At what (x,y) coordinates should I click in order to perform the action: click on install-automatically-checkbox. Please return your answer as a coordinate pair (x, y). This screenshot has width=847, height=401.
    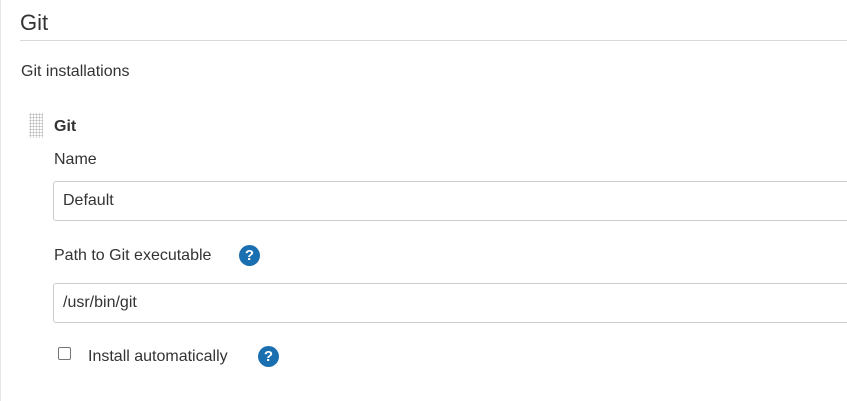
    Looking at the image, I should click on (64, 353).